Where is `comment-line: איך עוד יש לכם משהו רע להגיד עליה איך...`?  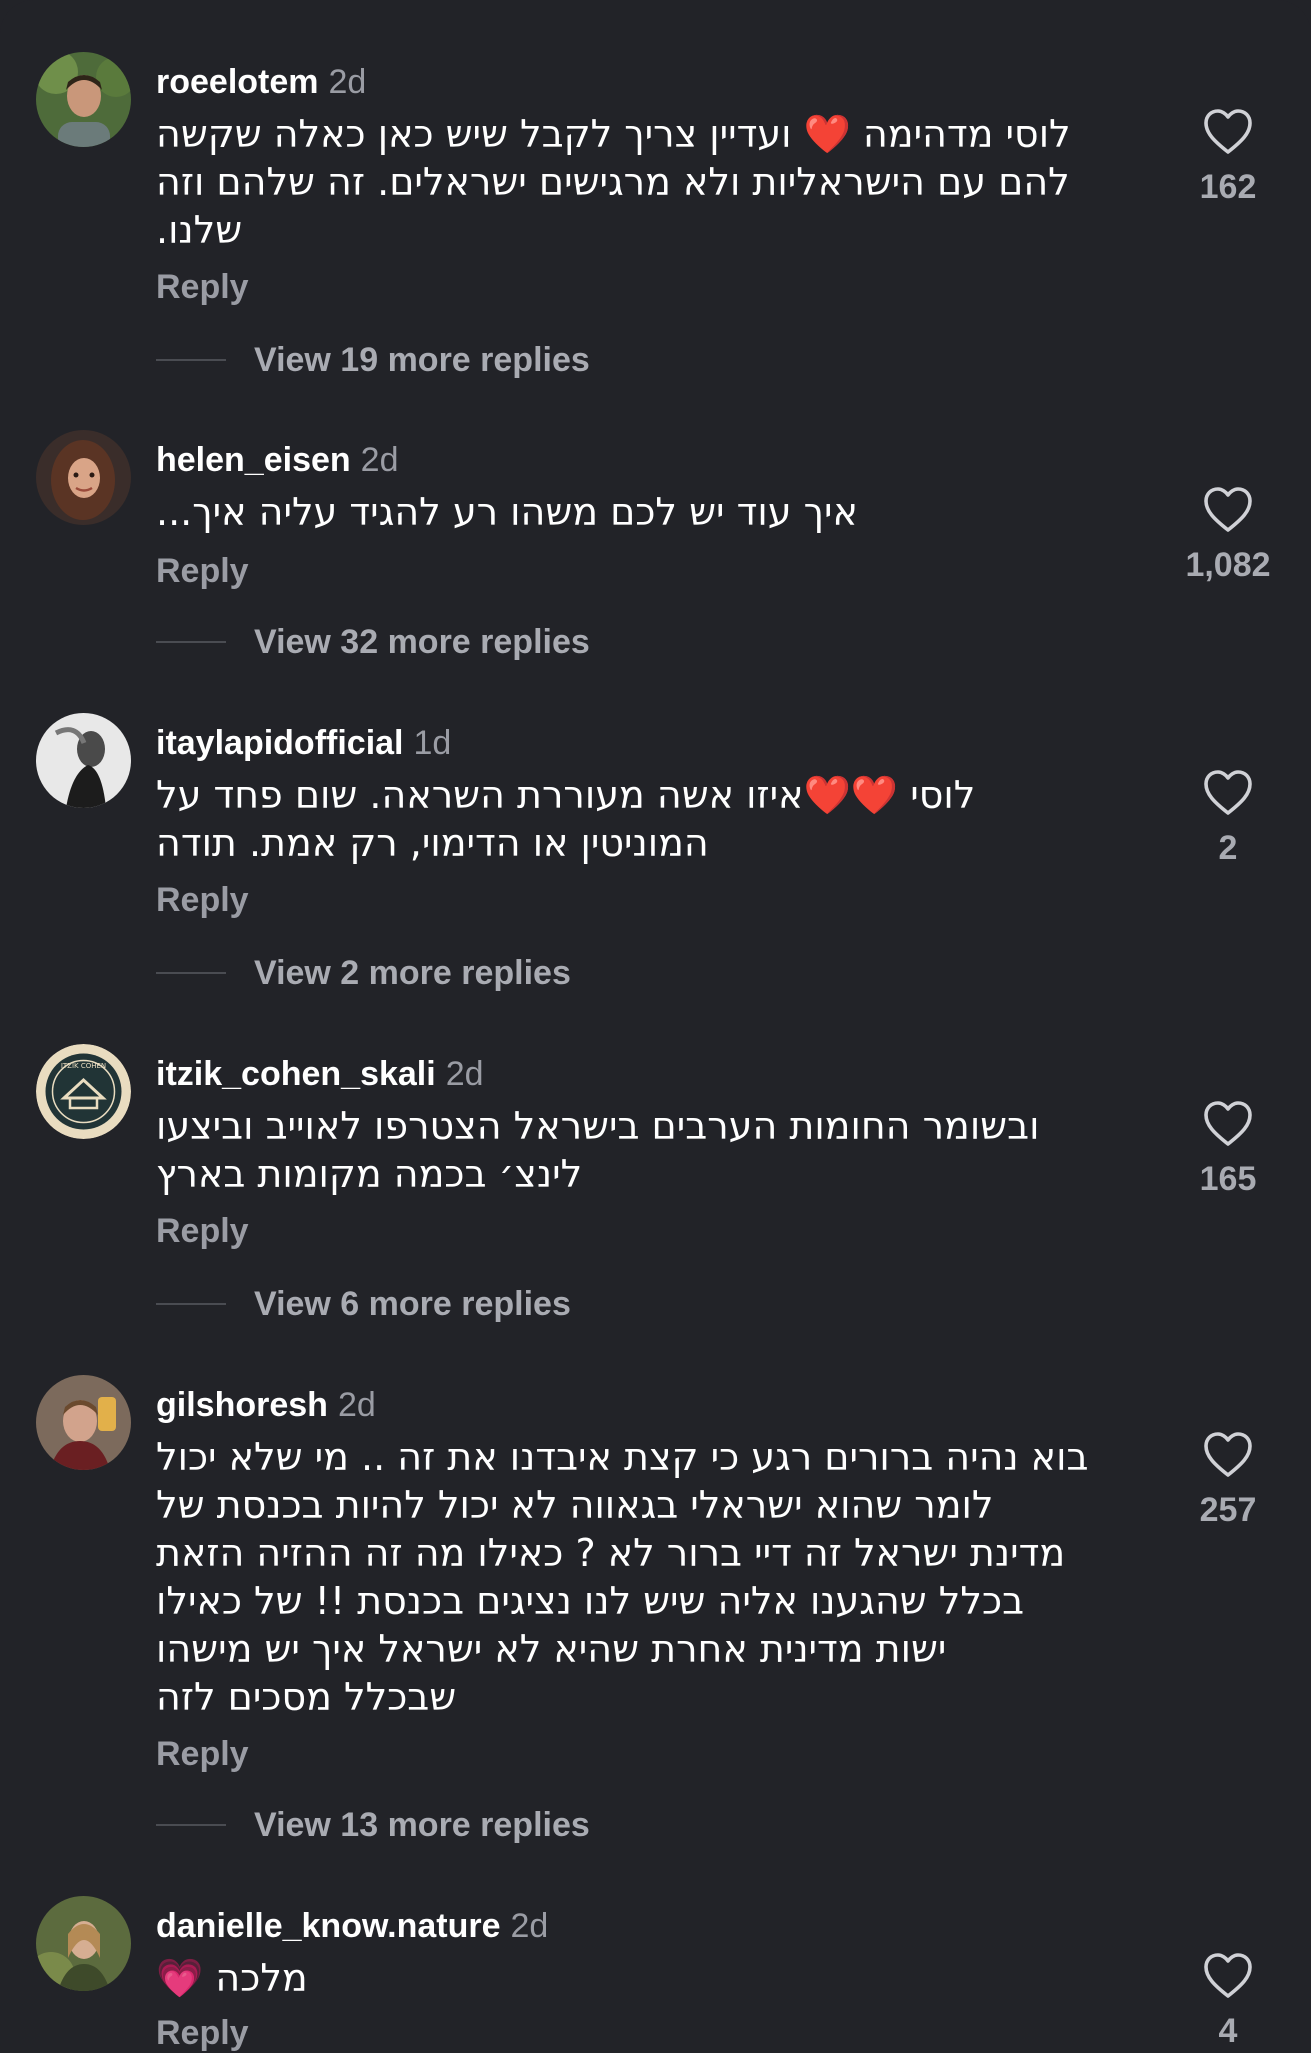
comment-line: איך עוד יש לכם משהו רע להגיד עליה איך... is located at coordinates (507, 512).